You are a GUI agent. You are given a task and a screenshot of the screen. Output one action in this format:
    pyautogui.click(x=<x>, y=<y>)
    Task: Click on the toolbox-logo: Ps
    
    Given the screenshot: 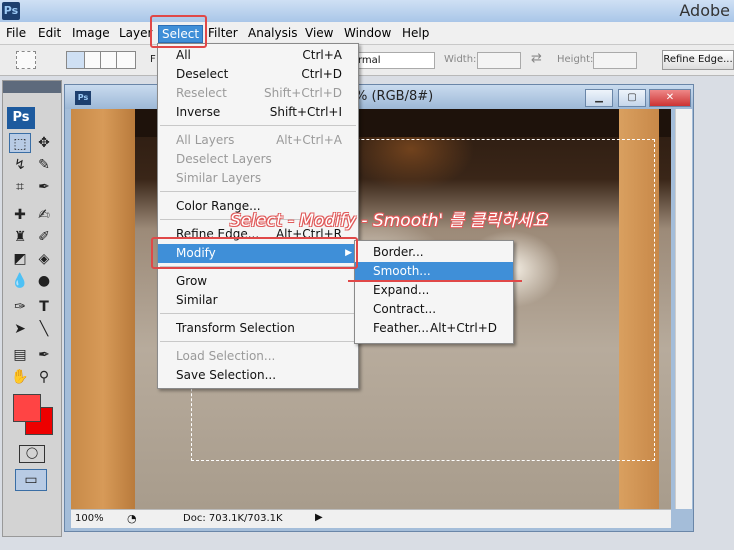 What is the action you would take?
    pyautogui.click(x=21, y=118)
    